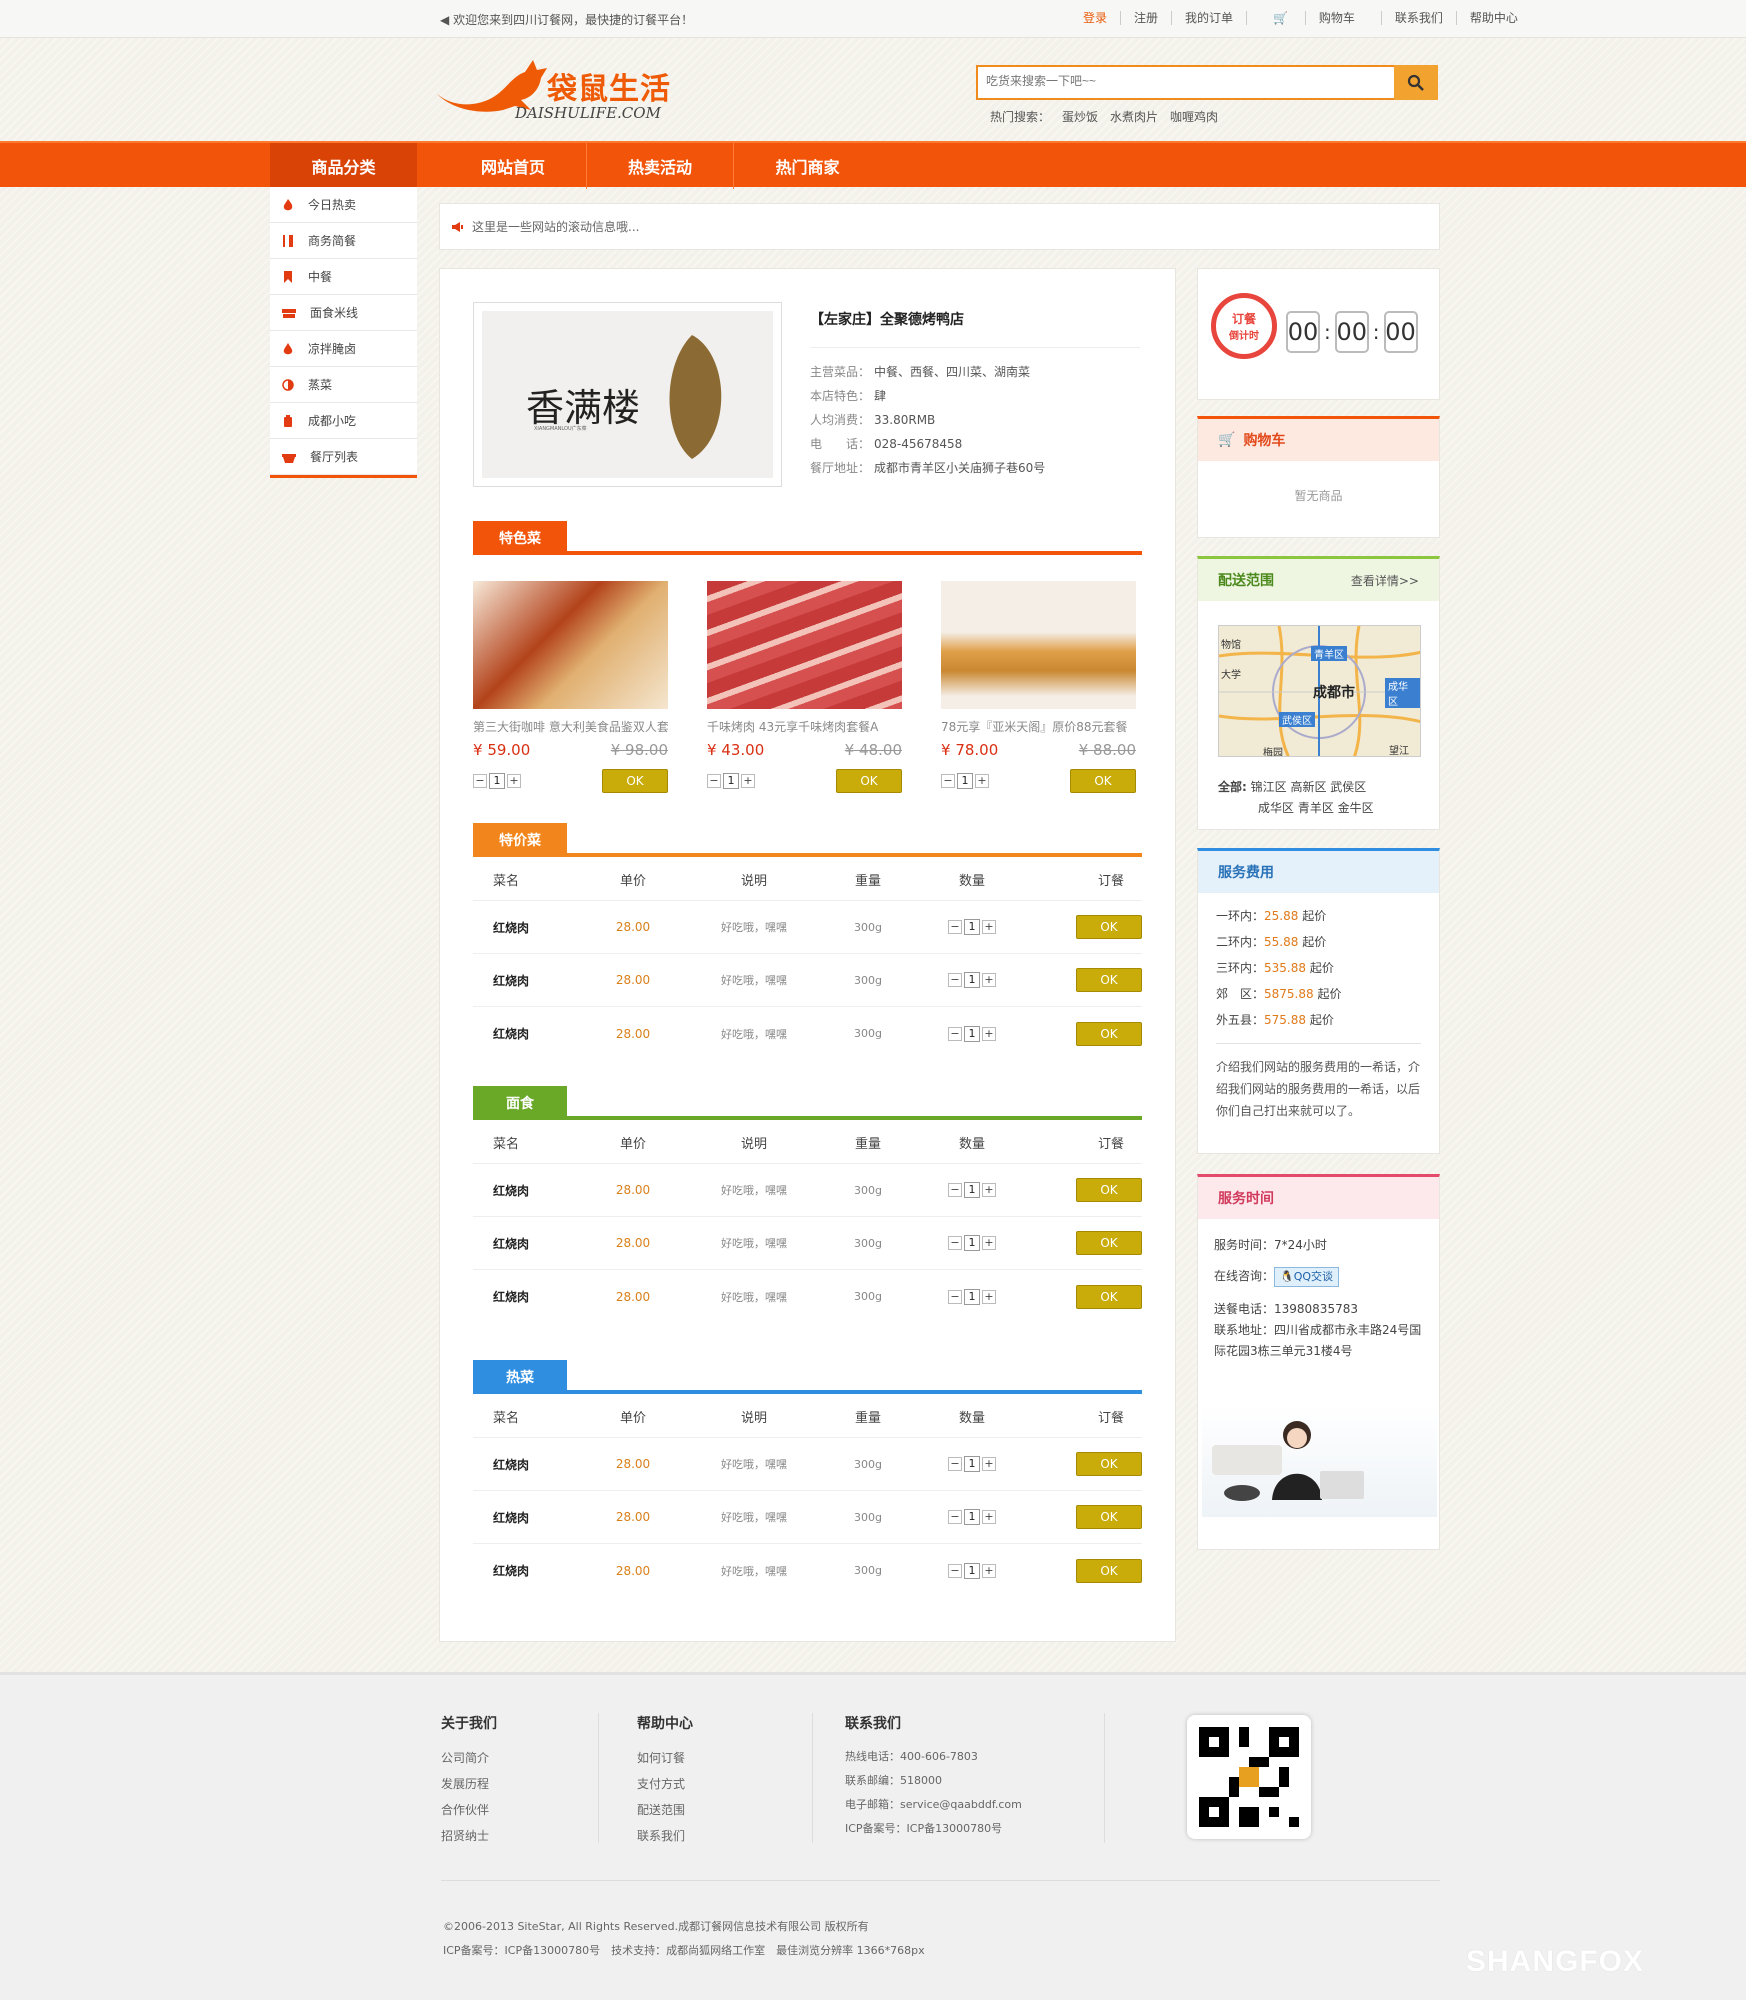  Describe the element at coordinates (1307, 1276) in the screenshot. I see `qq-chat-button: 🐧 QQ交谈` at that location.